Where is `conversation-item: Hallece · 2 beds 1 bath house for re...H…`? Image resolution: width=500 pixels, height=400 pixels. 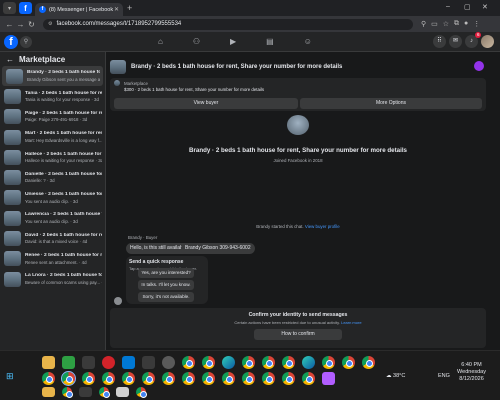 conversation-item: Hallece · 2 beds 1 bath house for re...H… is located at coordinates (52, 157).